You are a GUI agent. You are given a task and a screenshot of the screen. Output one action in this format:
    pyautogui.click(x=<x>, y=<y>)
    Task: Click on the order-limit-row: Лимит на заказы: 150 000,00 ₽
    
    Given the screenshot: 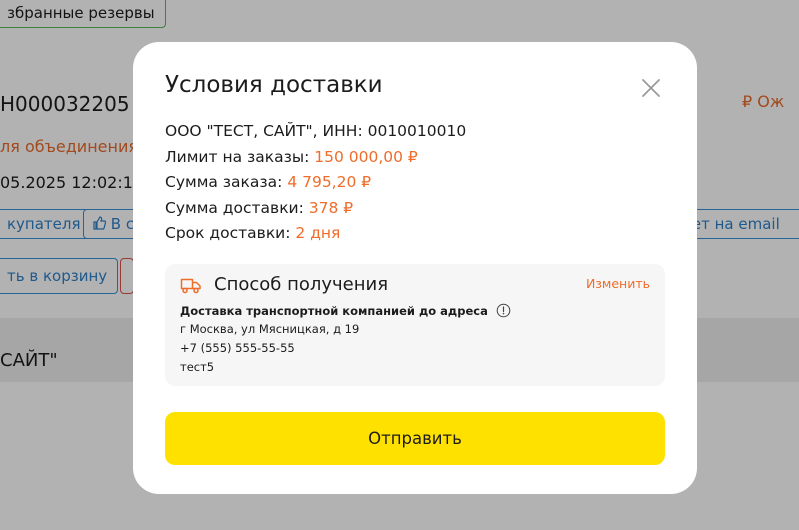 What is the action you would take?
    pyautogui.click(x=315, y=158)
    